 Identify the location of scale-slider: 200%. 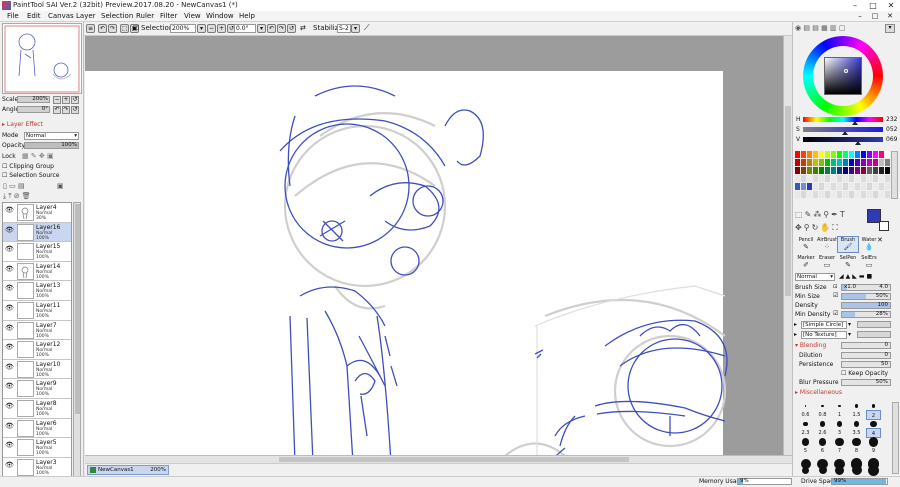
(33, 99).